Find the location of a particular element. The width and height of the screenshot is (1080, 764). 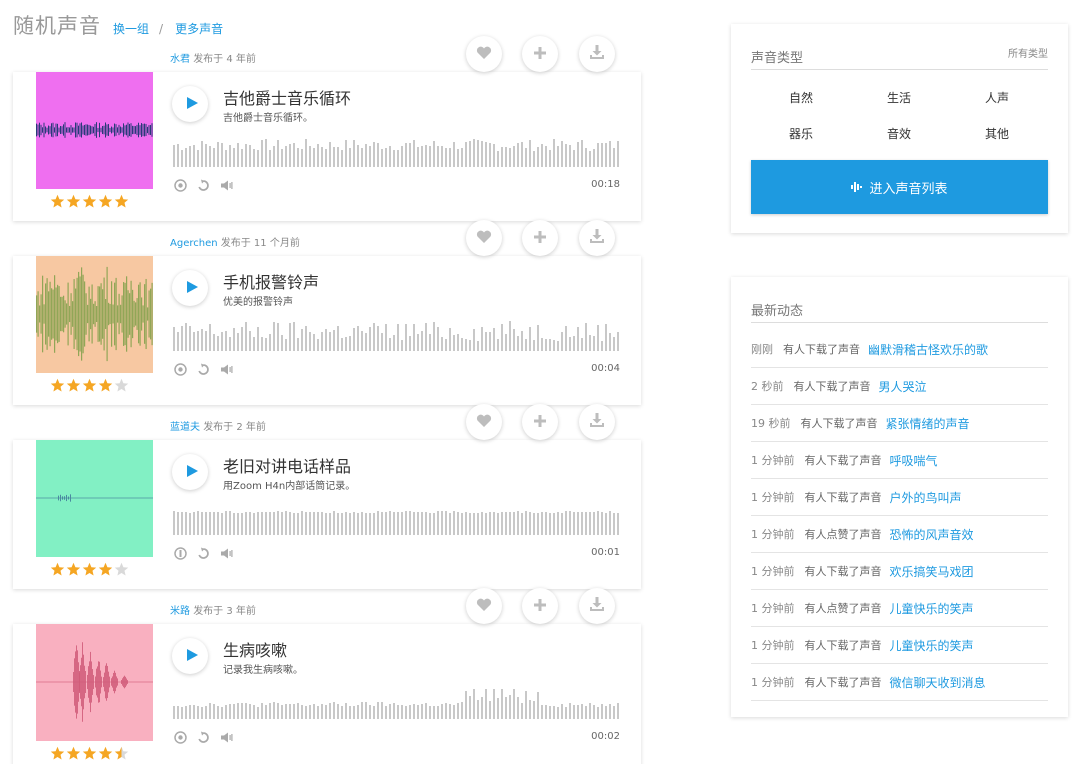

attribution-icon is located at coordinates (180, 553).